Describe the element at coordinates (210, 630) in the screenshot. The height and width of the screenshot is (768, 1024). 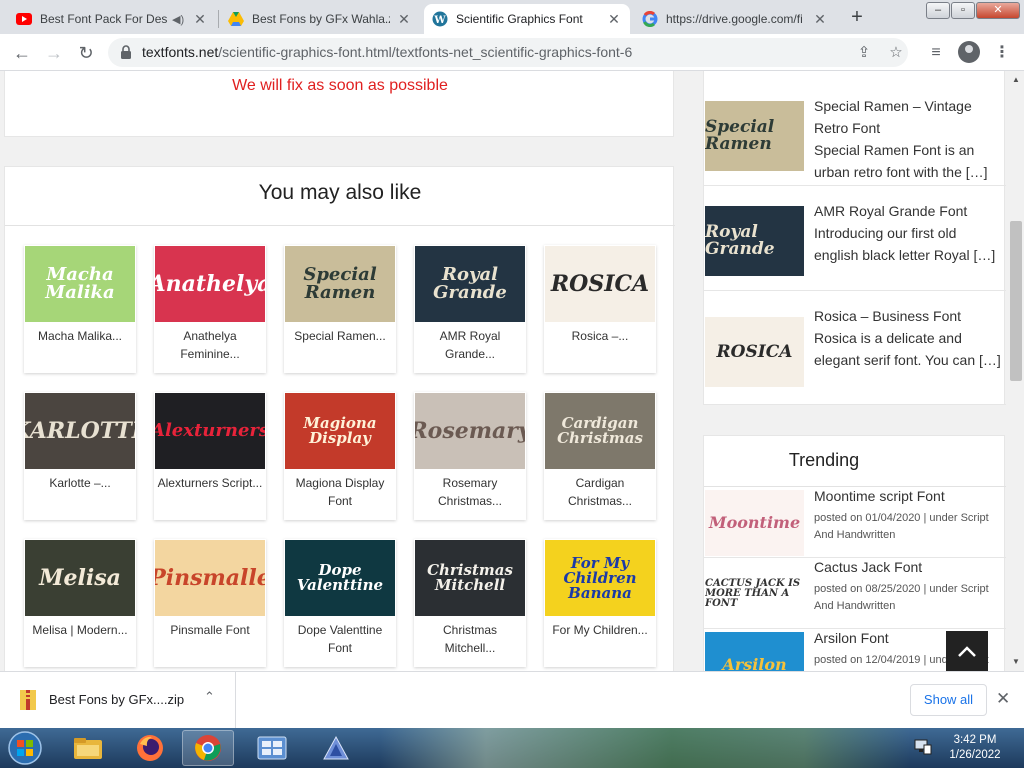
I see `related-font-caption: Pinsmalle Font` at that location.